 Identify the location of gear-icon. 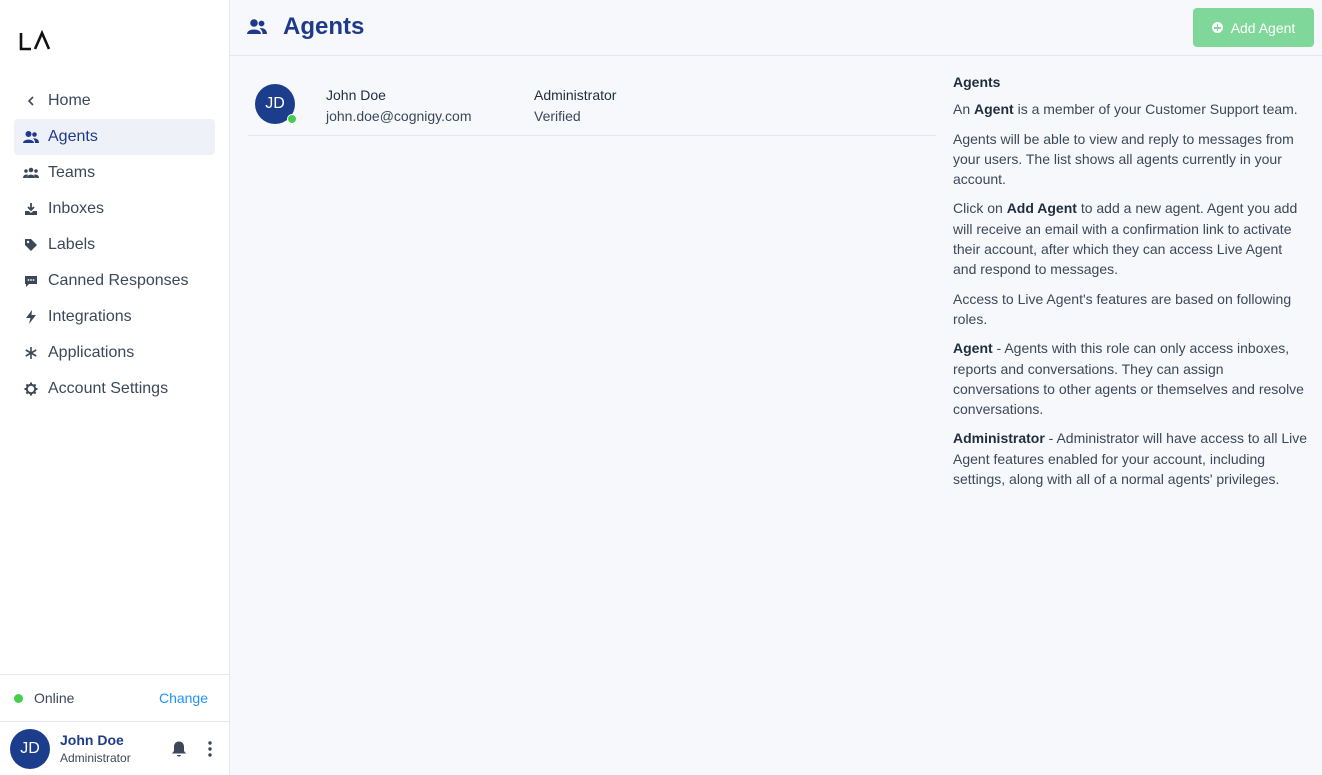
(31, 389).